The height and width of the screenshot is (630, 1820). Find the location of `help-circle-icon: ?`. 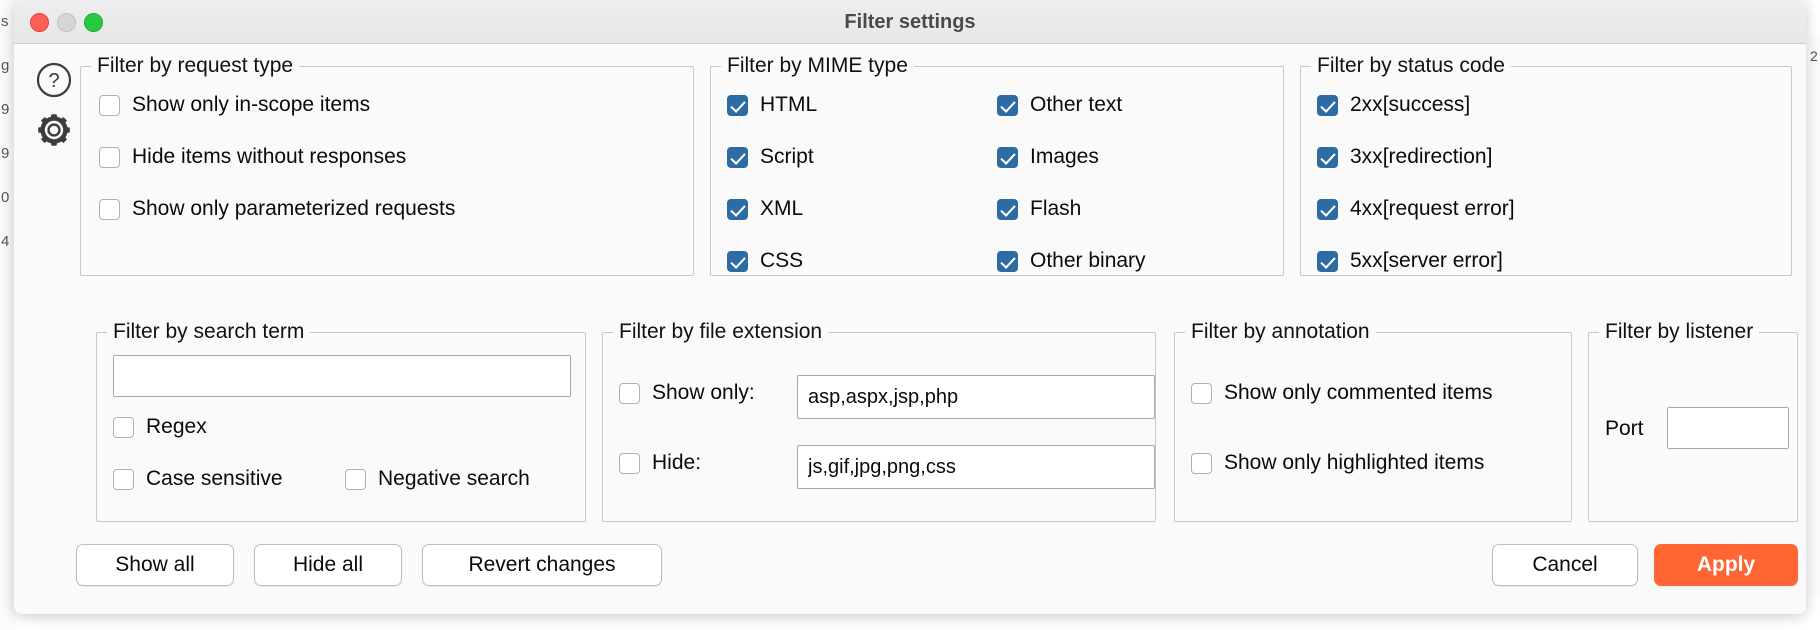

help-circle-icon: ? is located at coordinates (54, 80).